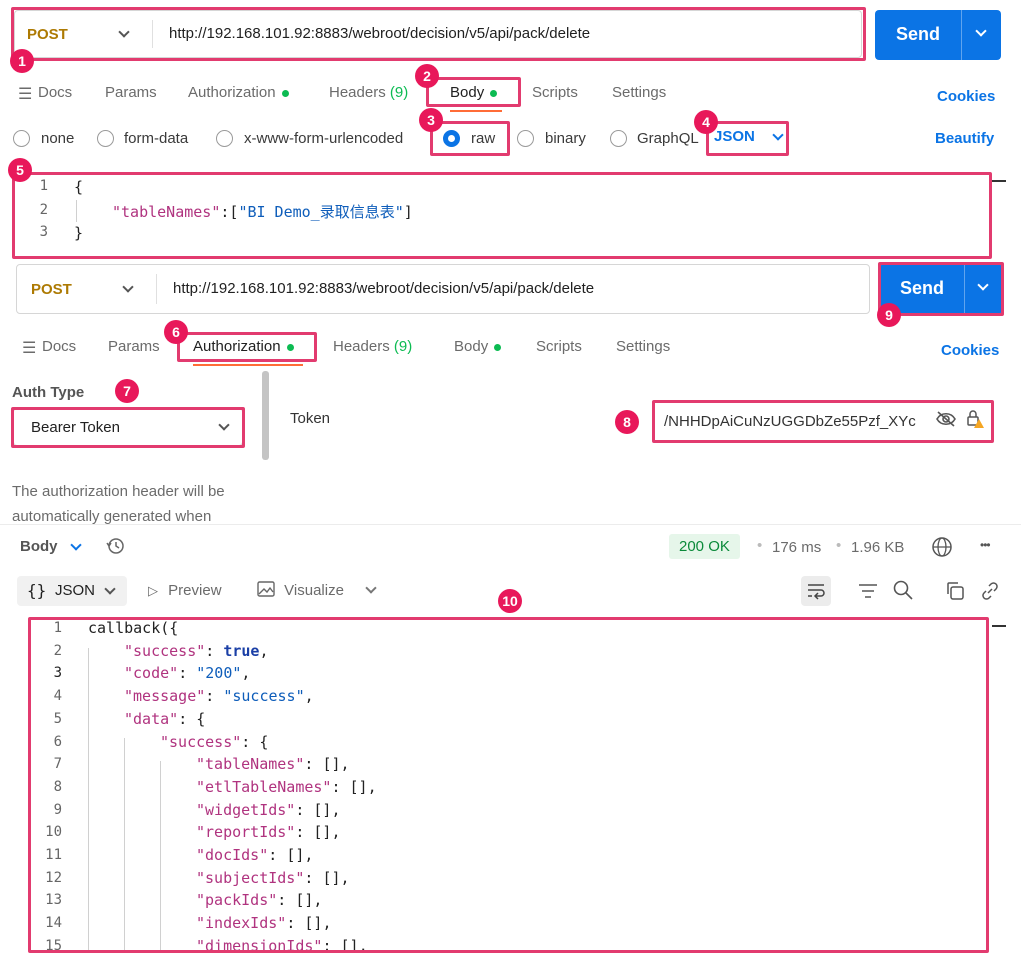 The image size is (1021, 955). What do you see at coordinates (627, 422) in the screenshot?
I see `annotation-badge: 8` at bounding box center [627, 422].